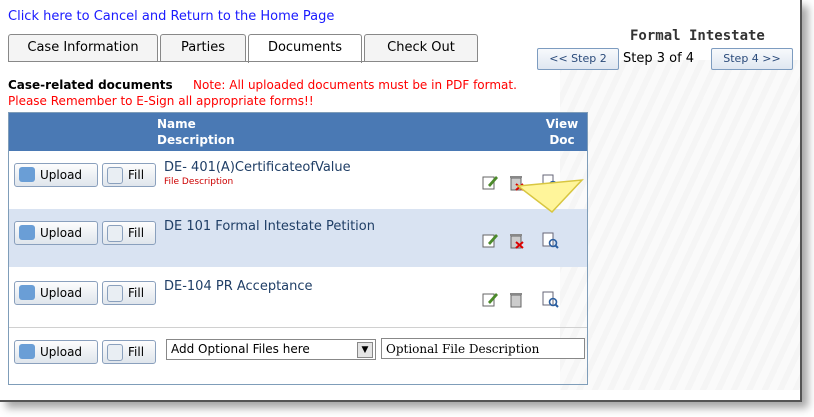  What do you see at coordinates (243, 61) in the screenshot?
I see `tab-underline` at bounding box center [243, 61].